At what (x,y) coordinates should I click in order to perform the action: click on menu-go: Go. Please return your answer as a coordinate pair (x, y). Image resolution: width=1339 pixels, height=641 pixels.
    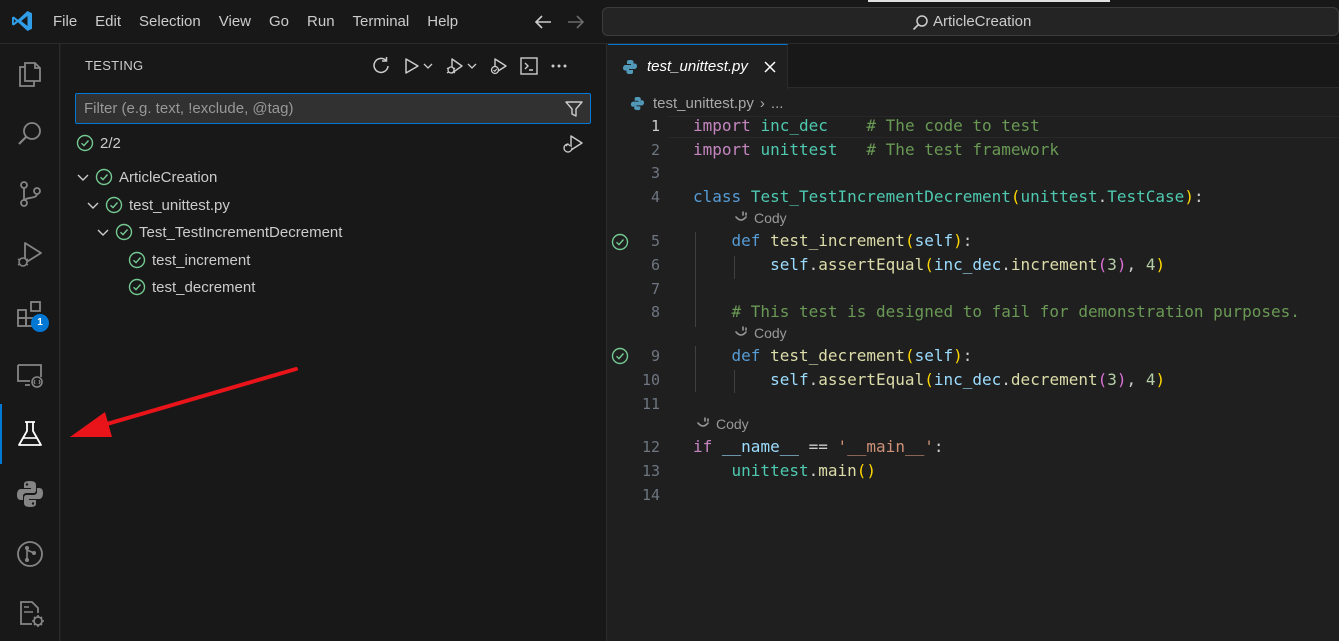
    Looking at the image, I should click on (279, 22).